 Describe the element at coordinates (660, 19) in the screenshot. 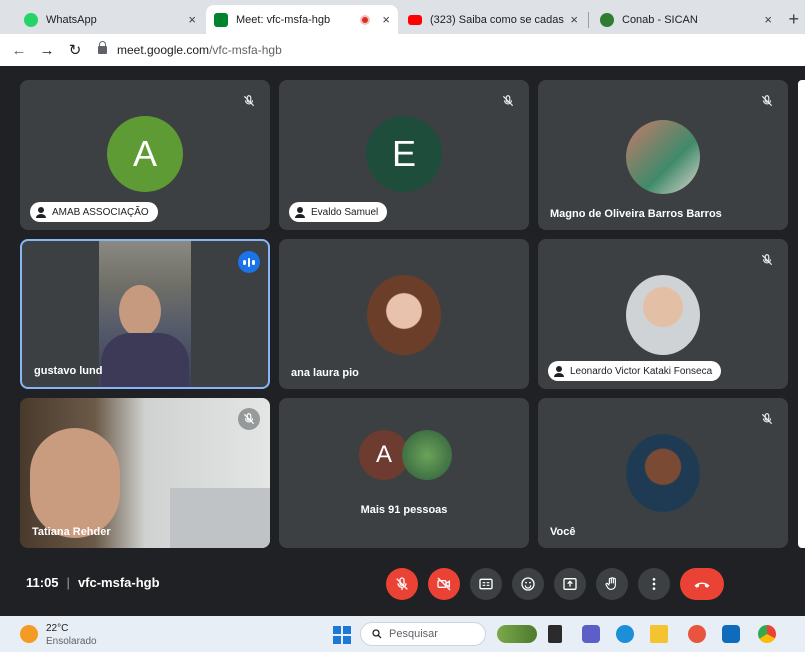

I see `tab-title: Conab - SICAN` at that location.